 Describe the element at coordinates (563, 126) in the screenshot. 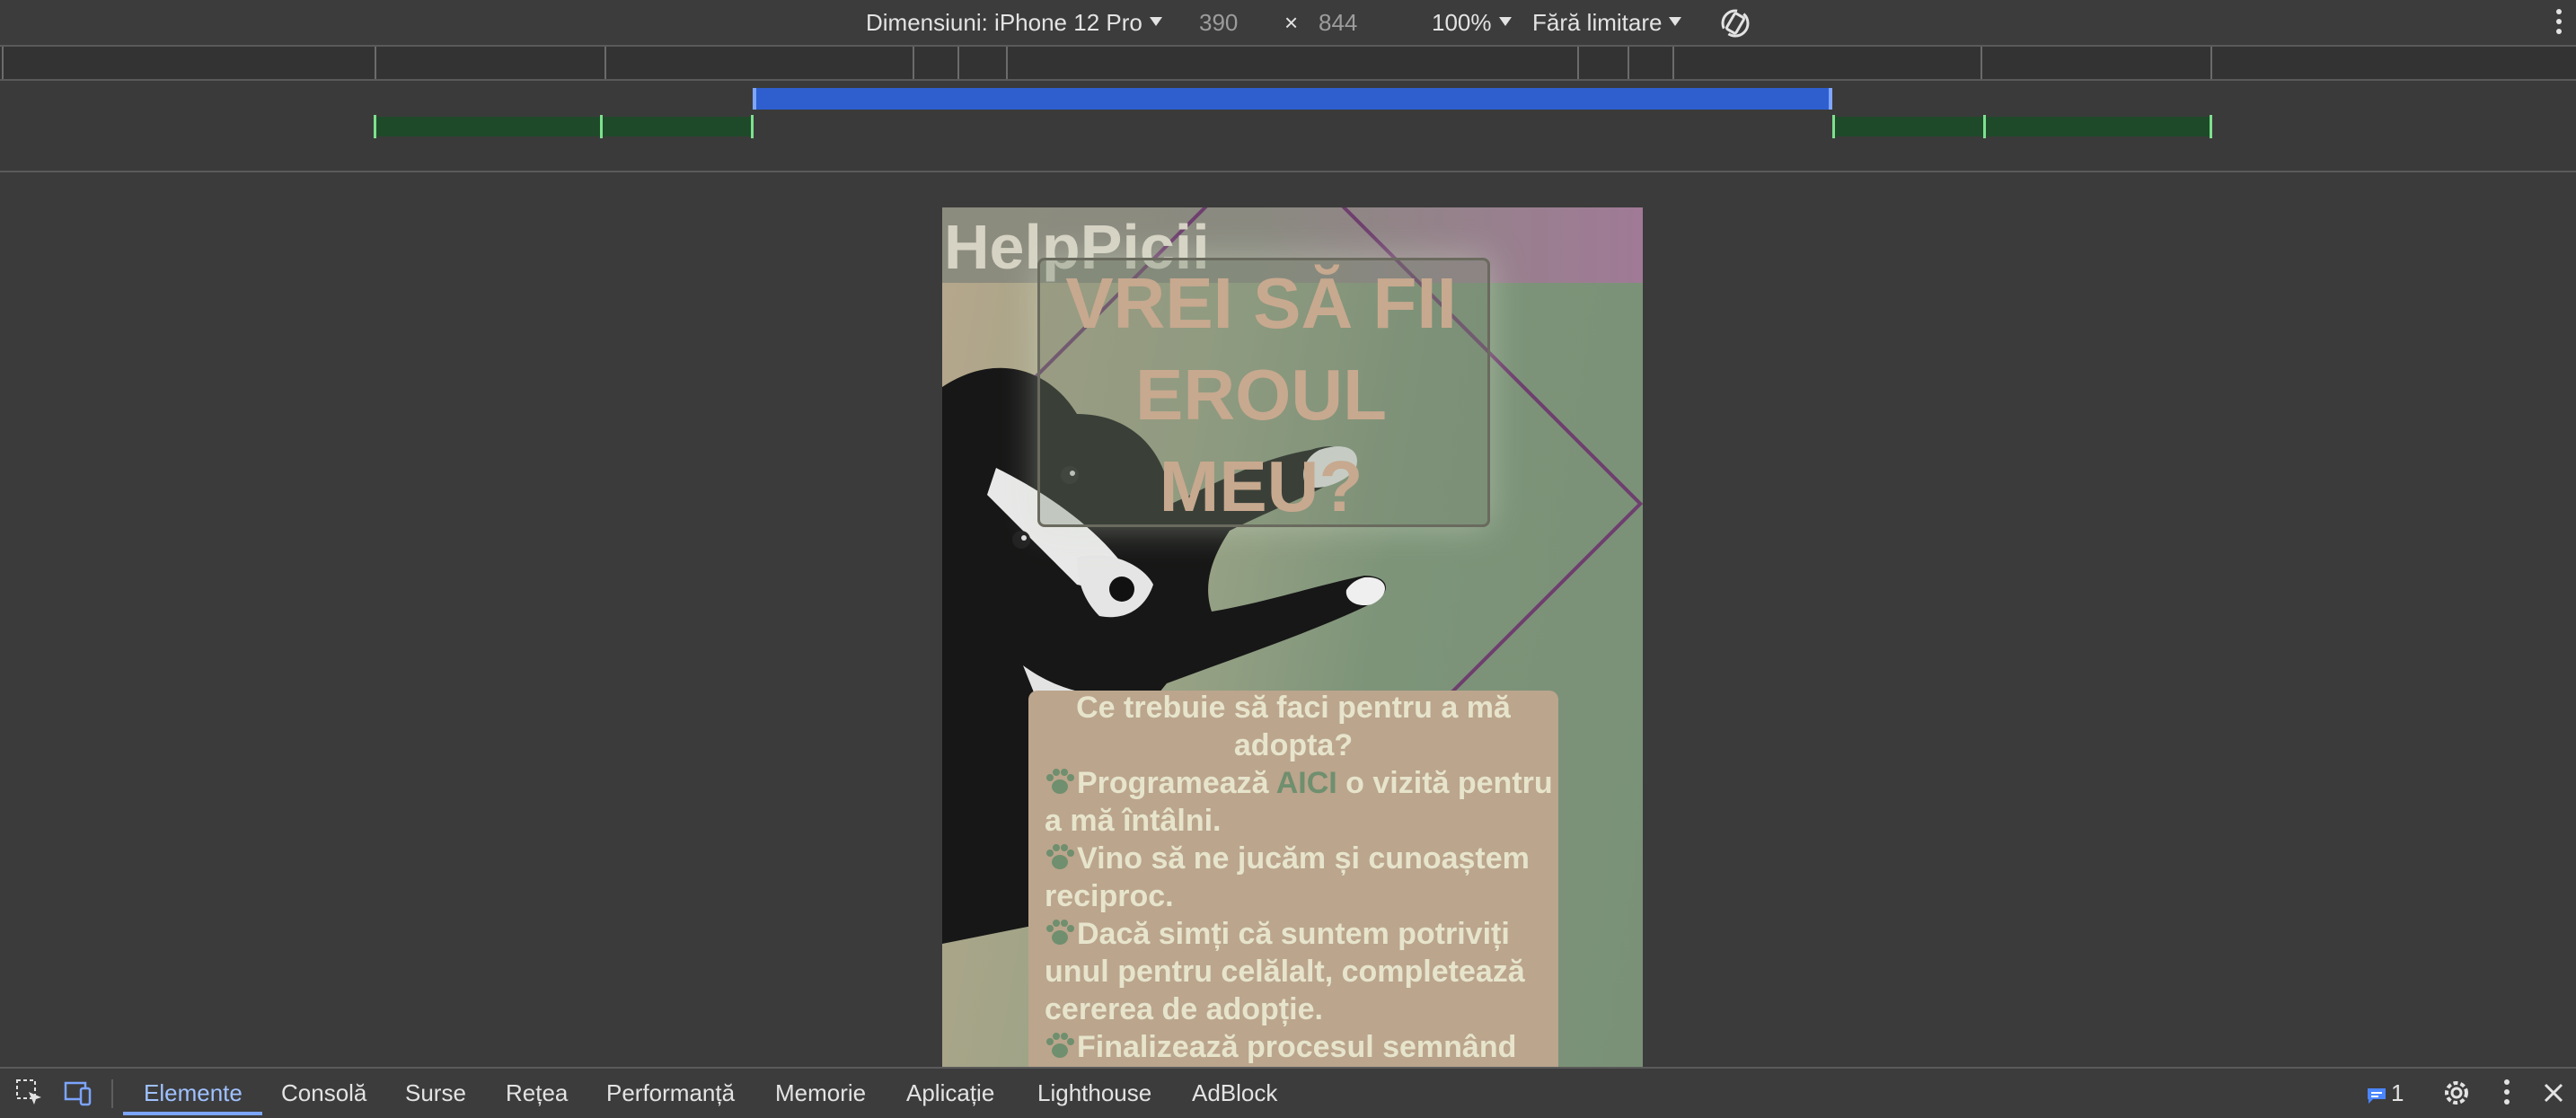

I see `min-width-query-bar-left` at that location.